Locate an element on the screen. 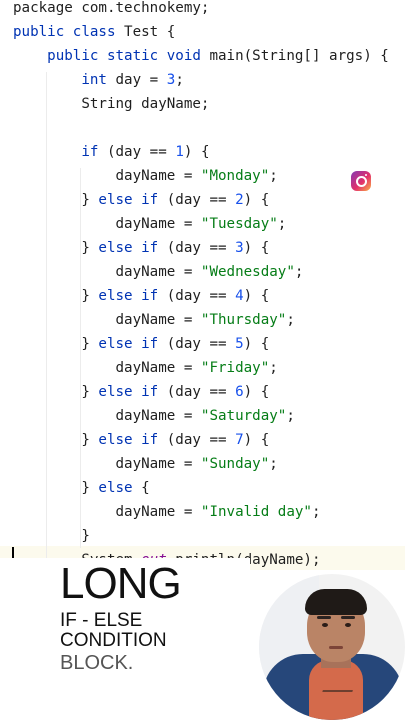  code-line: String dayName; is located at coordinates (111, 104).